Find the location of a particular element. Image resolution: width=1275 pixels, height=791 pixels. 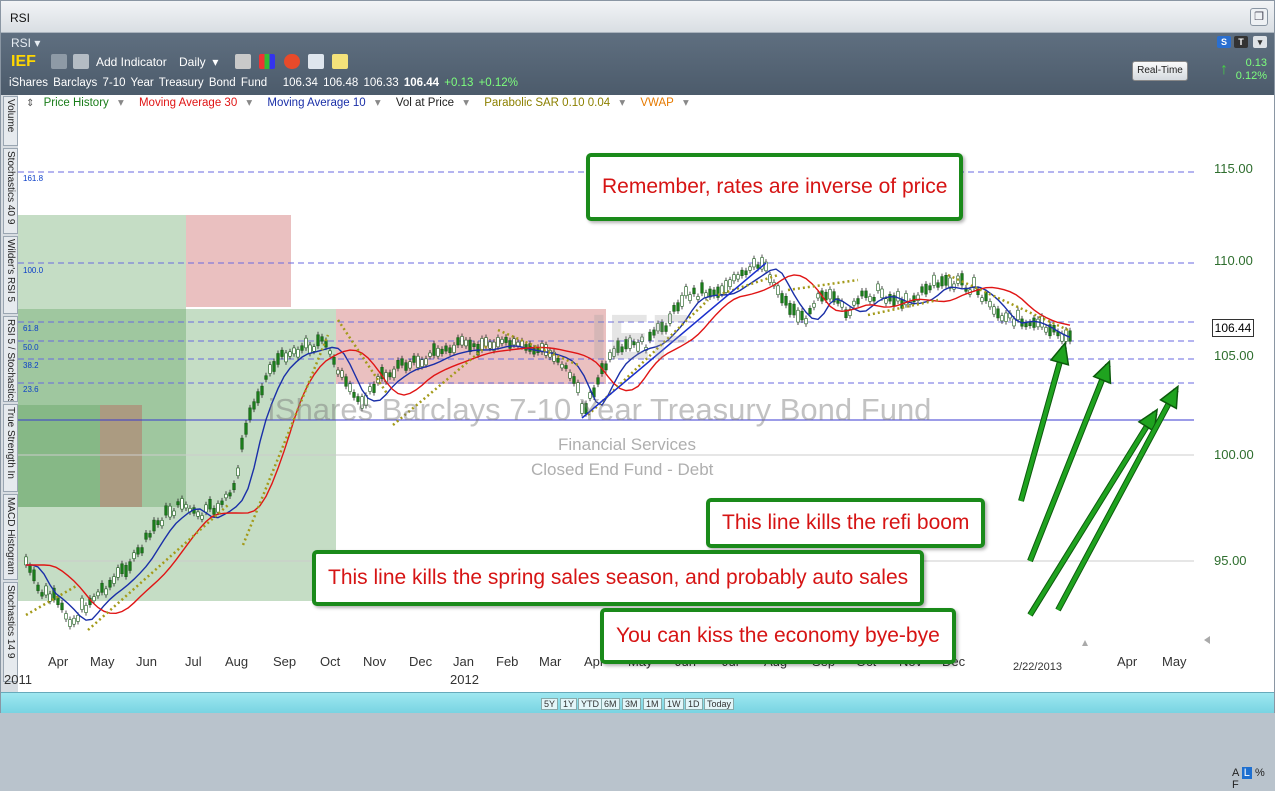

side-tab-stochastics-14: Stochastics 14 9 is located at coordinates (10, 632).